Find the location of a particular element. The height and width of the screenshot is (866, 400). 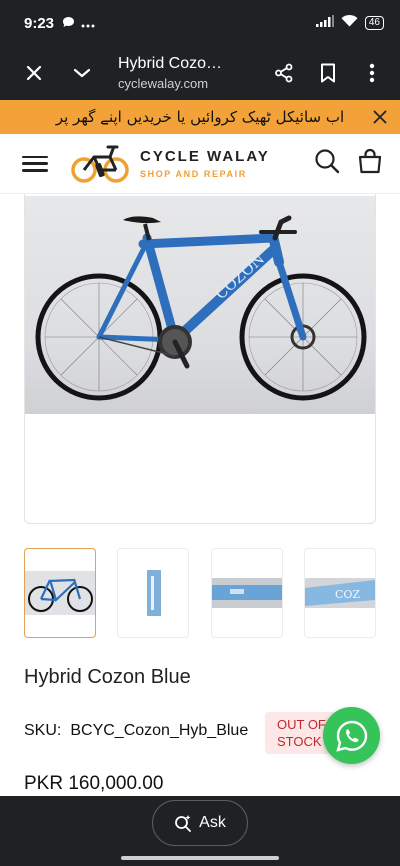

bicycle-thumbnail is located at coordinates (60, 593).